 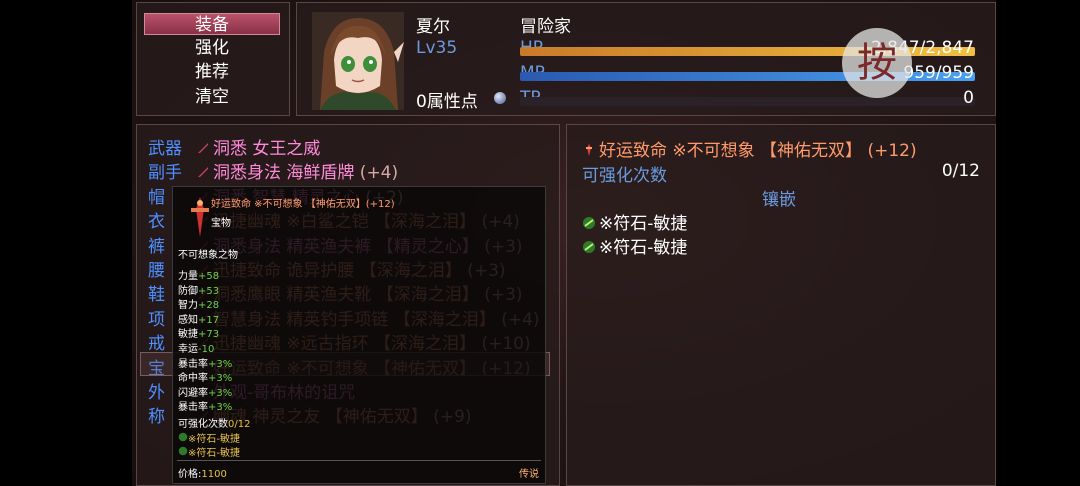 I want to click on stat-name: 闪避率, so click(x=193, y=393).